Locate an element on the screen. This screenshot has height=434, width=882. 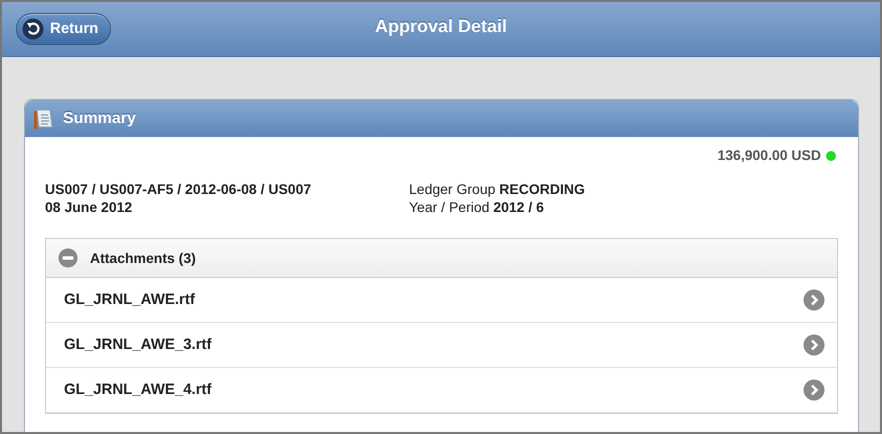
date-text: 08 June 2012 is located at coordinates (89, 207).